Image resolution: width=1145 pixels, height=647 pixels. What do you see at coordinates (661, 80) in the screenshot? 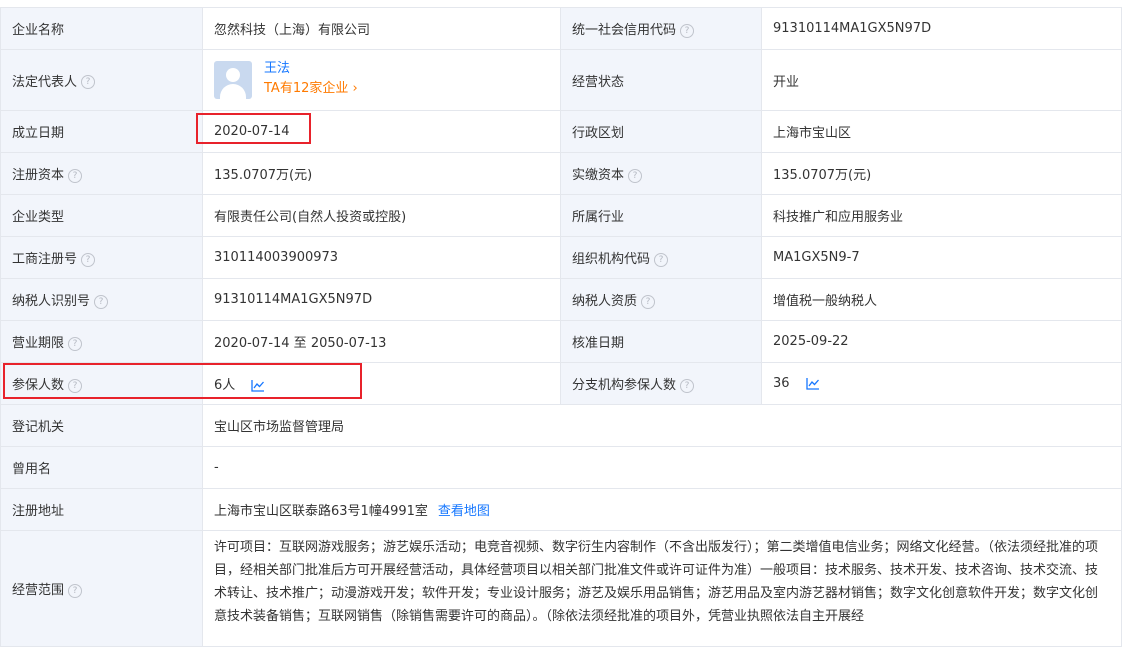
I see `label-status: 经营状态` at bounding box center [661, 80].